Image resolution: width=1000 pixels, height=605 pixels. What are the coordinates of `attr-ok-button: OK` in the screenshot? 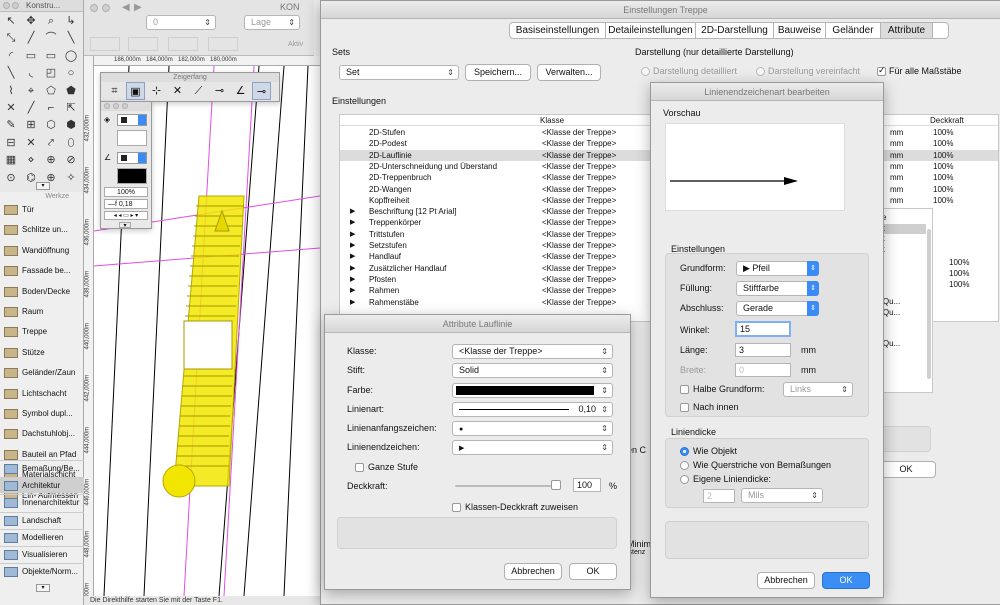 It's located at (593, 571).